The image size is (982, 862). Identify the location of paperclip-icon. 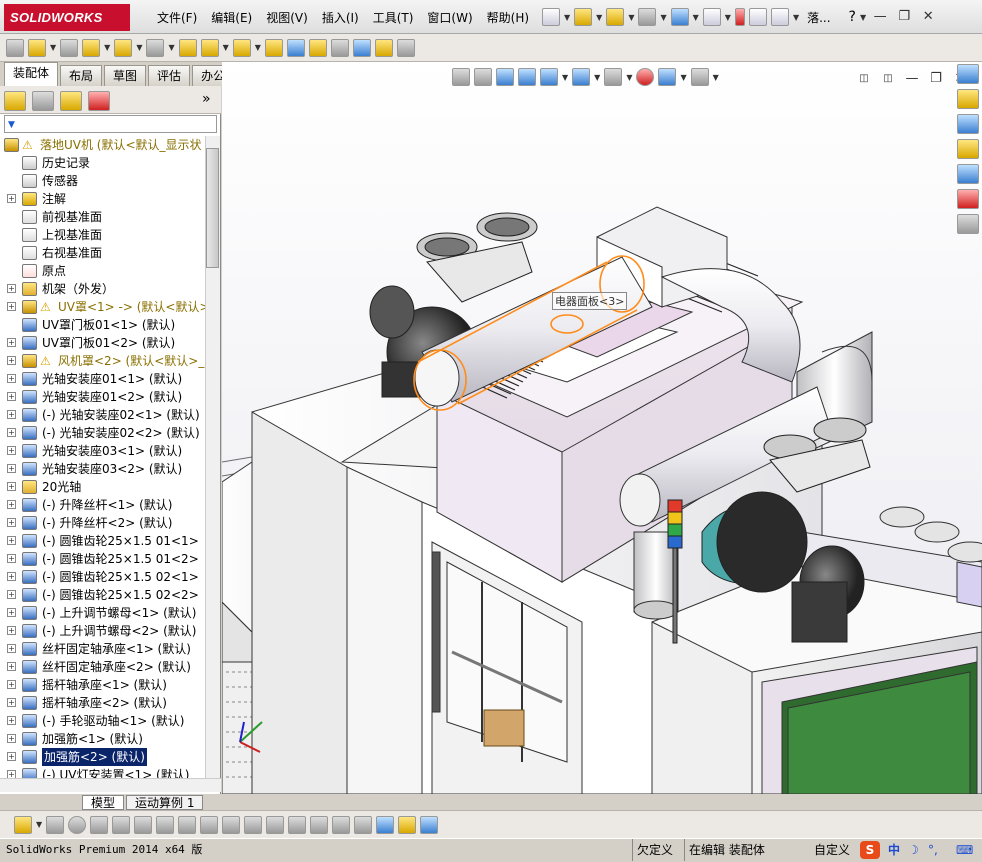
(69, 47).